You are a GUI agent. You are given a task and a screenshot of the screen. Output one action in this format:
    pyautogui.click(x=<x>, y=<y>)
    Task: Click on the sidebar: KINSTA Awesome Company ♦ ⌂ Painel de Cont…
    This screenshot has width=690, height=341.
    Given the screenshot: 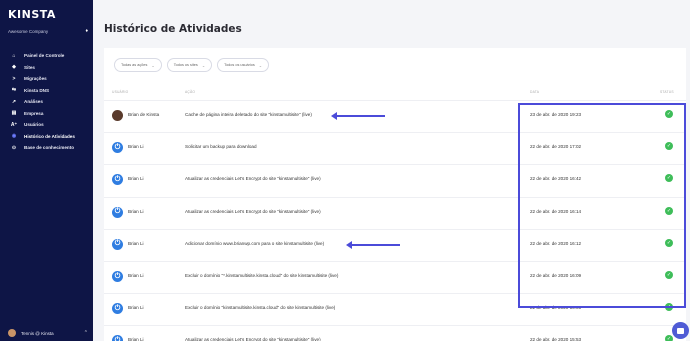 What is the action you would take?
    pyautogui.click(x=46, y=170)
    